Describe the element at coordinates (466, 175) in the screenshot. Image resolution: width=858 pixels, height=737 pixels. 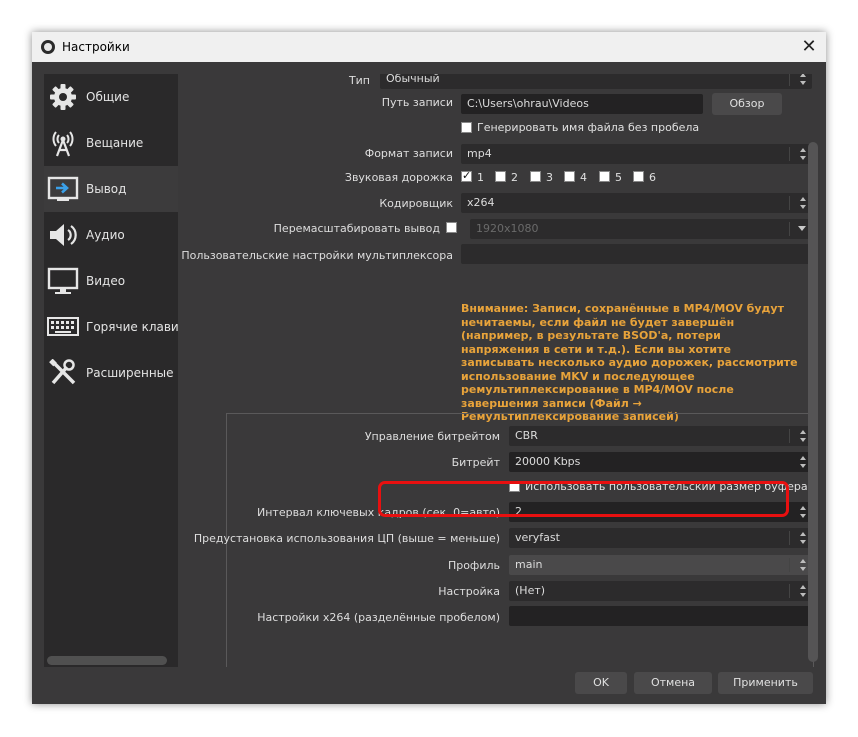
I see `track-1-checkbox` at that location.